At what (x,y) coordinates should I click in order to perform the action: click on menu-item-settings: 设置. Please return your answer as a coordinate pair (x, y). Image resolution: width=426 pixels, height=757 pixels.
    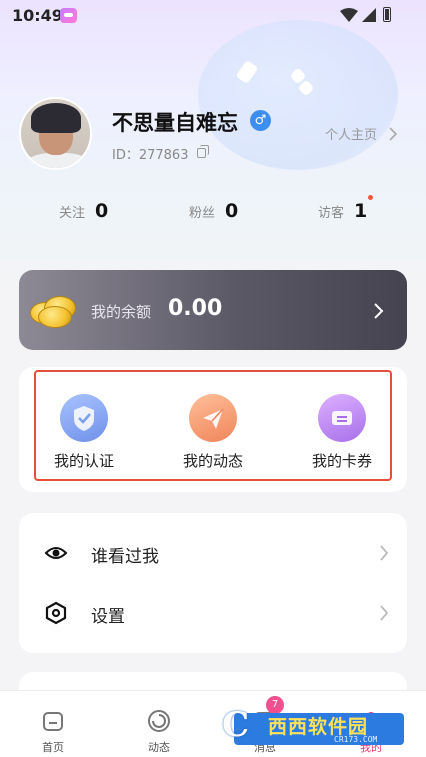
    Looking at the image, I should click on (213, 613).